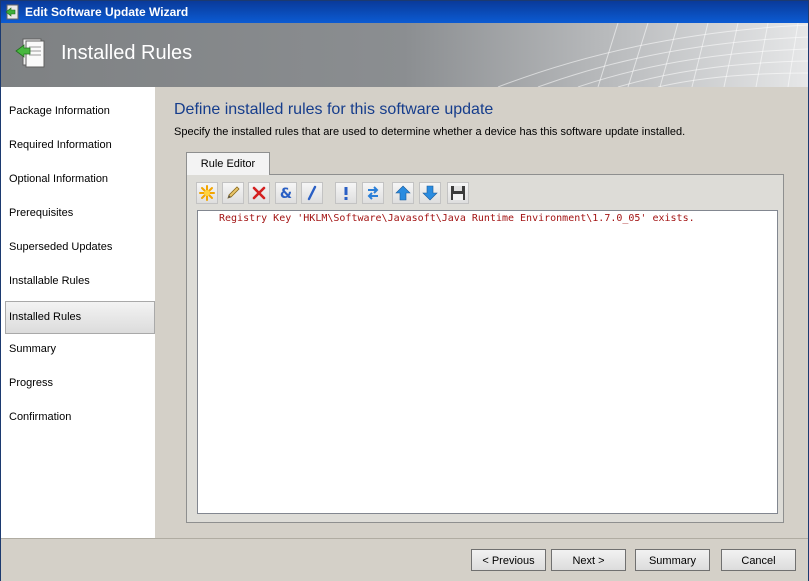 The height and width of the screenshot is (581, 809). I want to click on and-operator-icon: &, so click(286, 193).